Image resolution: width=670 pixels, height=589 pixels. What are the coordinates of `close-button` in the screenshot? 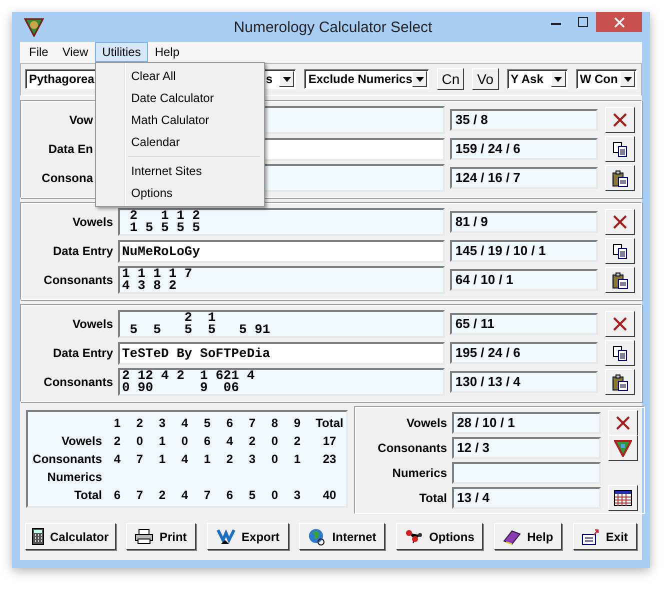 It's located at (619, 22).